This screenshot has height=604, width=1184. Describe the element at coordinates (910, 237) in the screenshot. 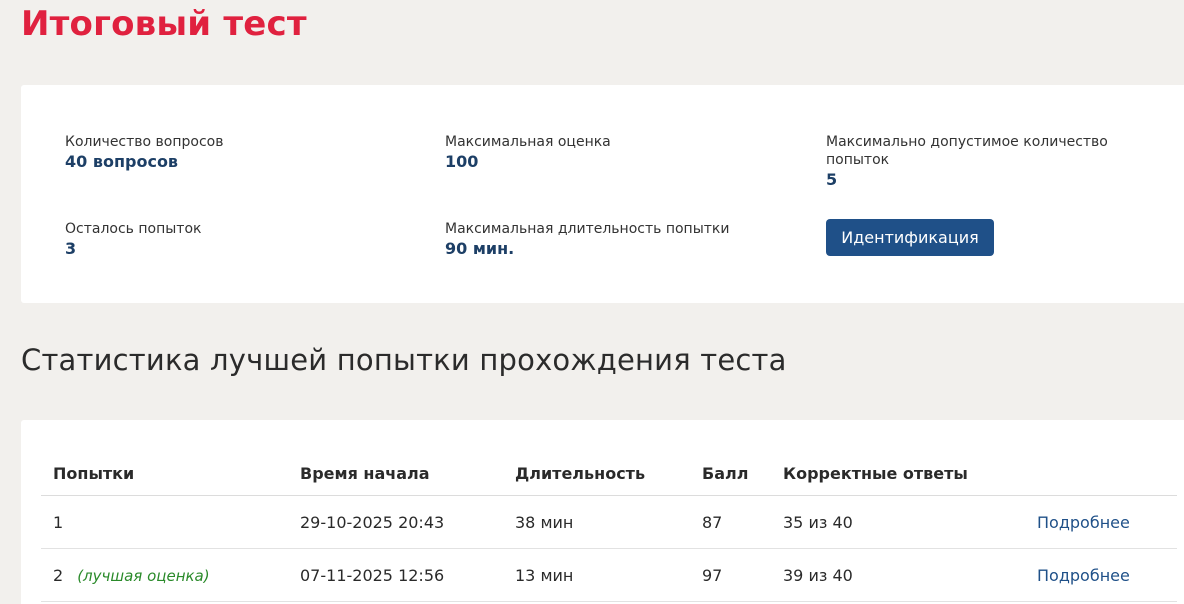

I see `identification-button: Идентификация` at that location.